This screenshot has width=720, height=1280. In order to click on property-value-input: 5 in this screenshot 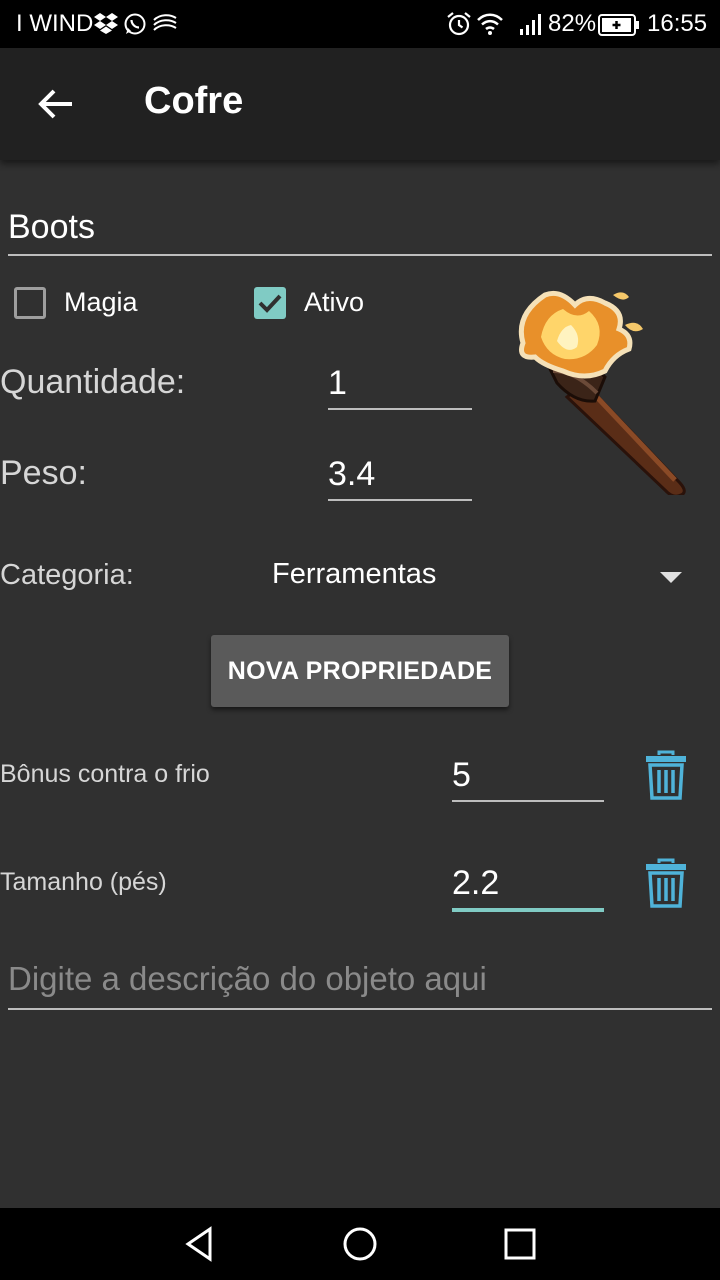, I will do `click(528, 776)`.